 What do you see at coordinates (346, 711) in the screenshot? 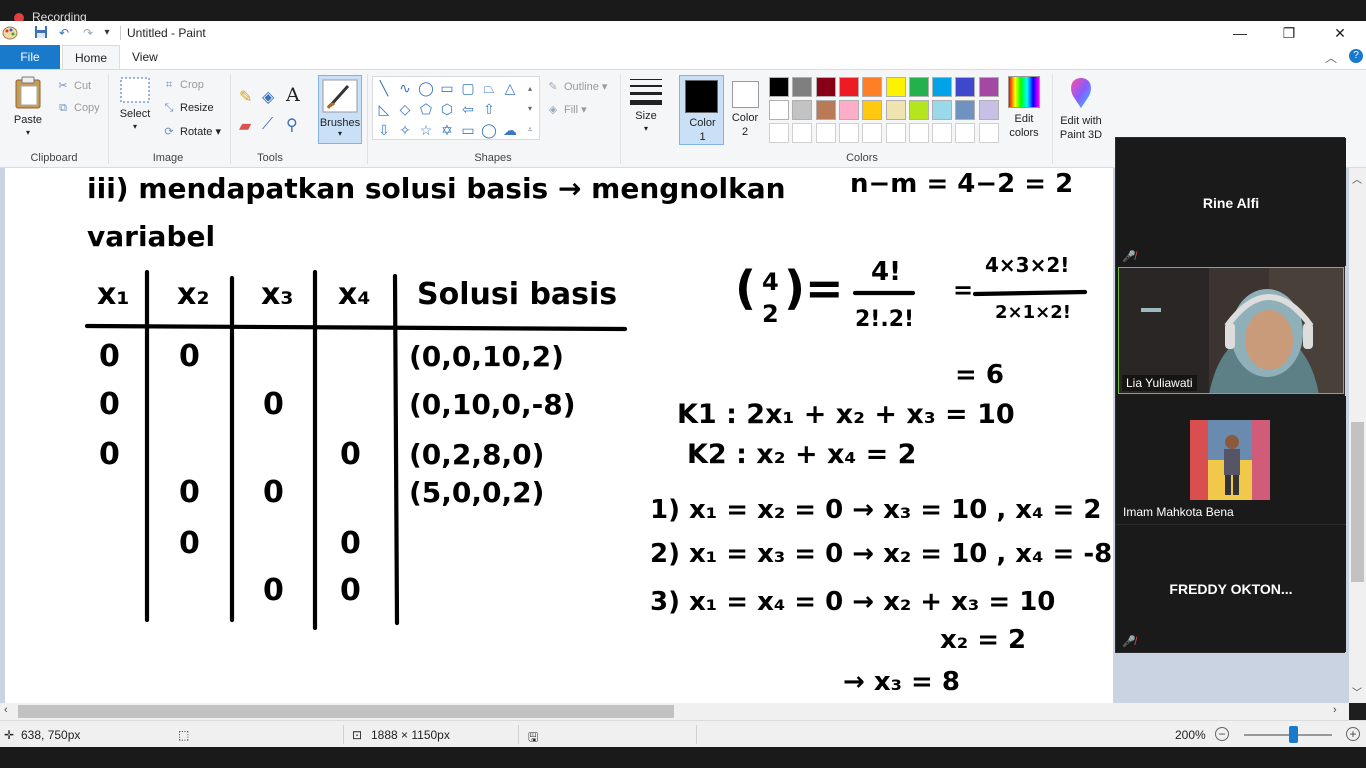
I see `horizontal-scroll-thumb` at bounding box center [346, 711].